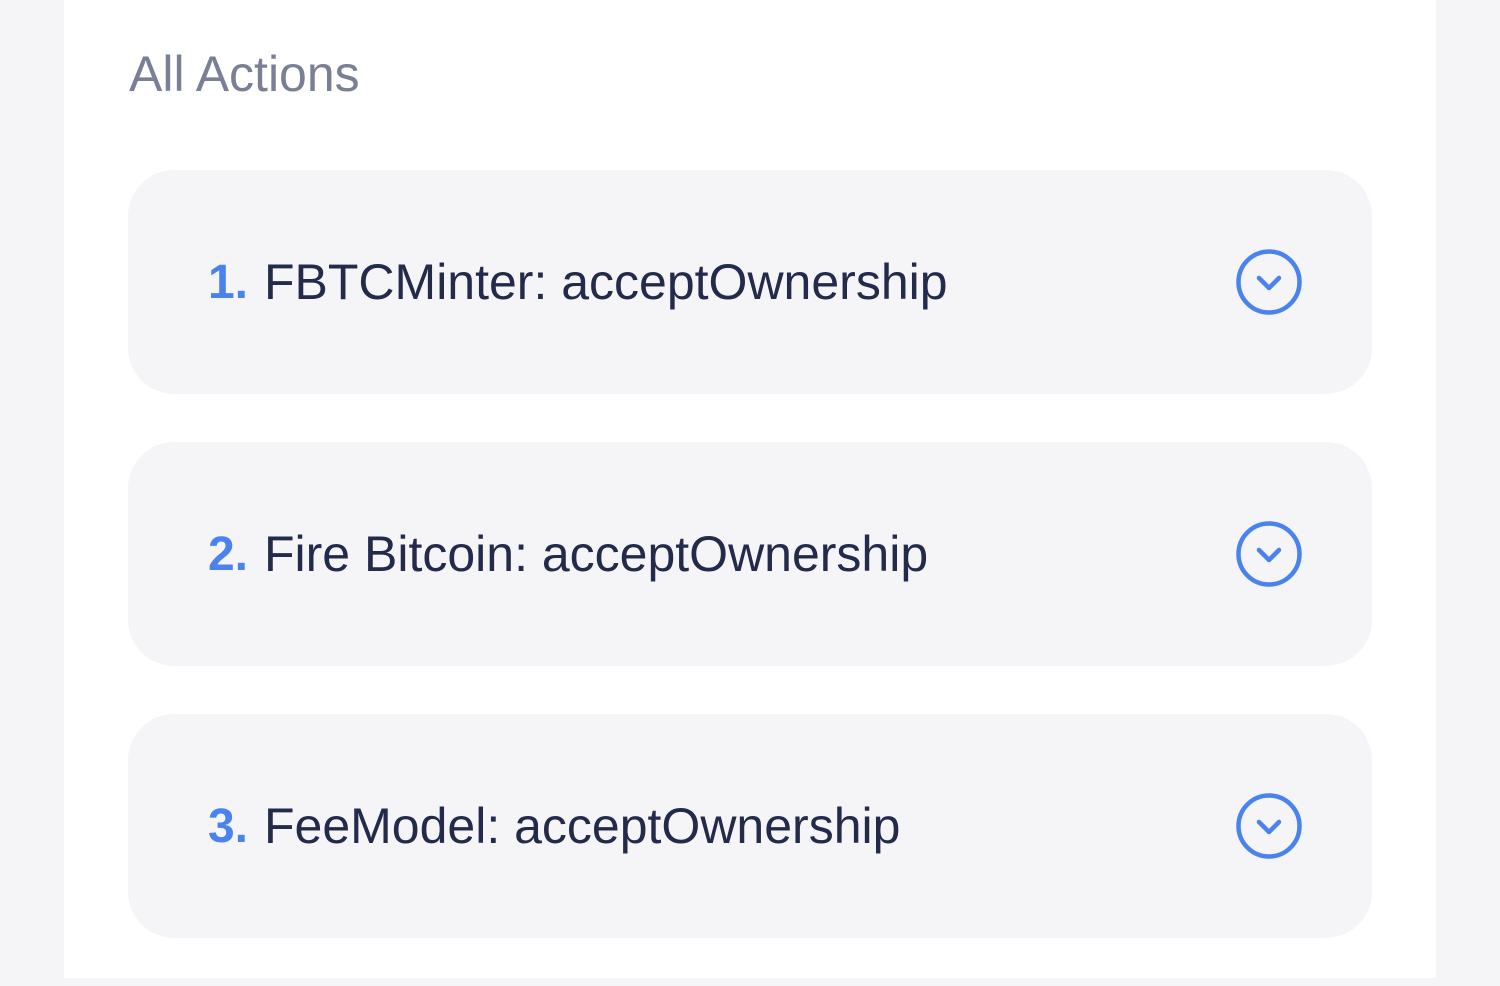  Describe the element at coordinates (227, 554) in the screenshot. I see `action-number: 2.` at that location.